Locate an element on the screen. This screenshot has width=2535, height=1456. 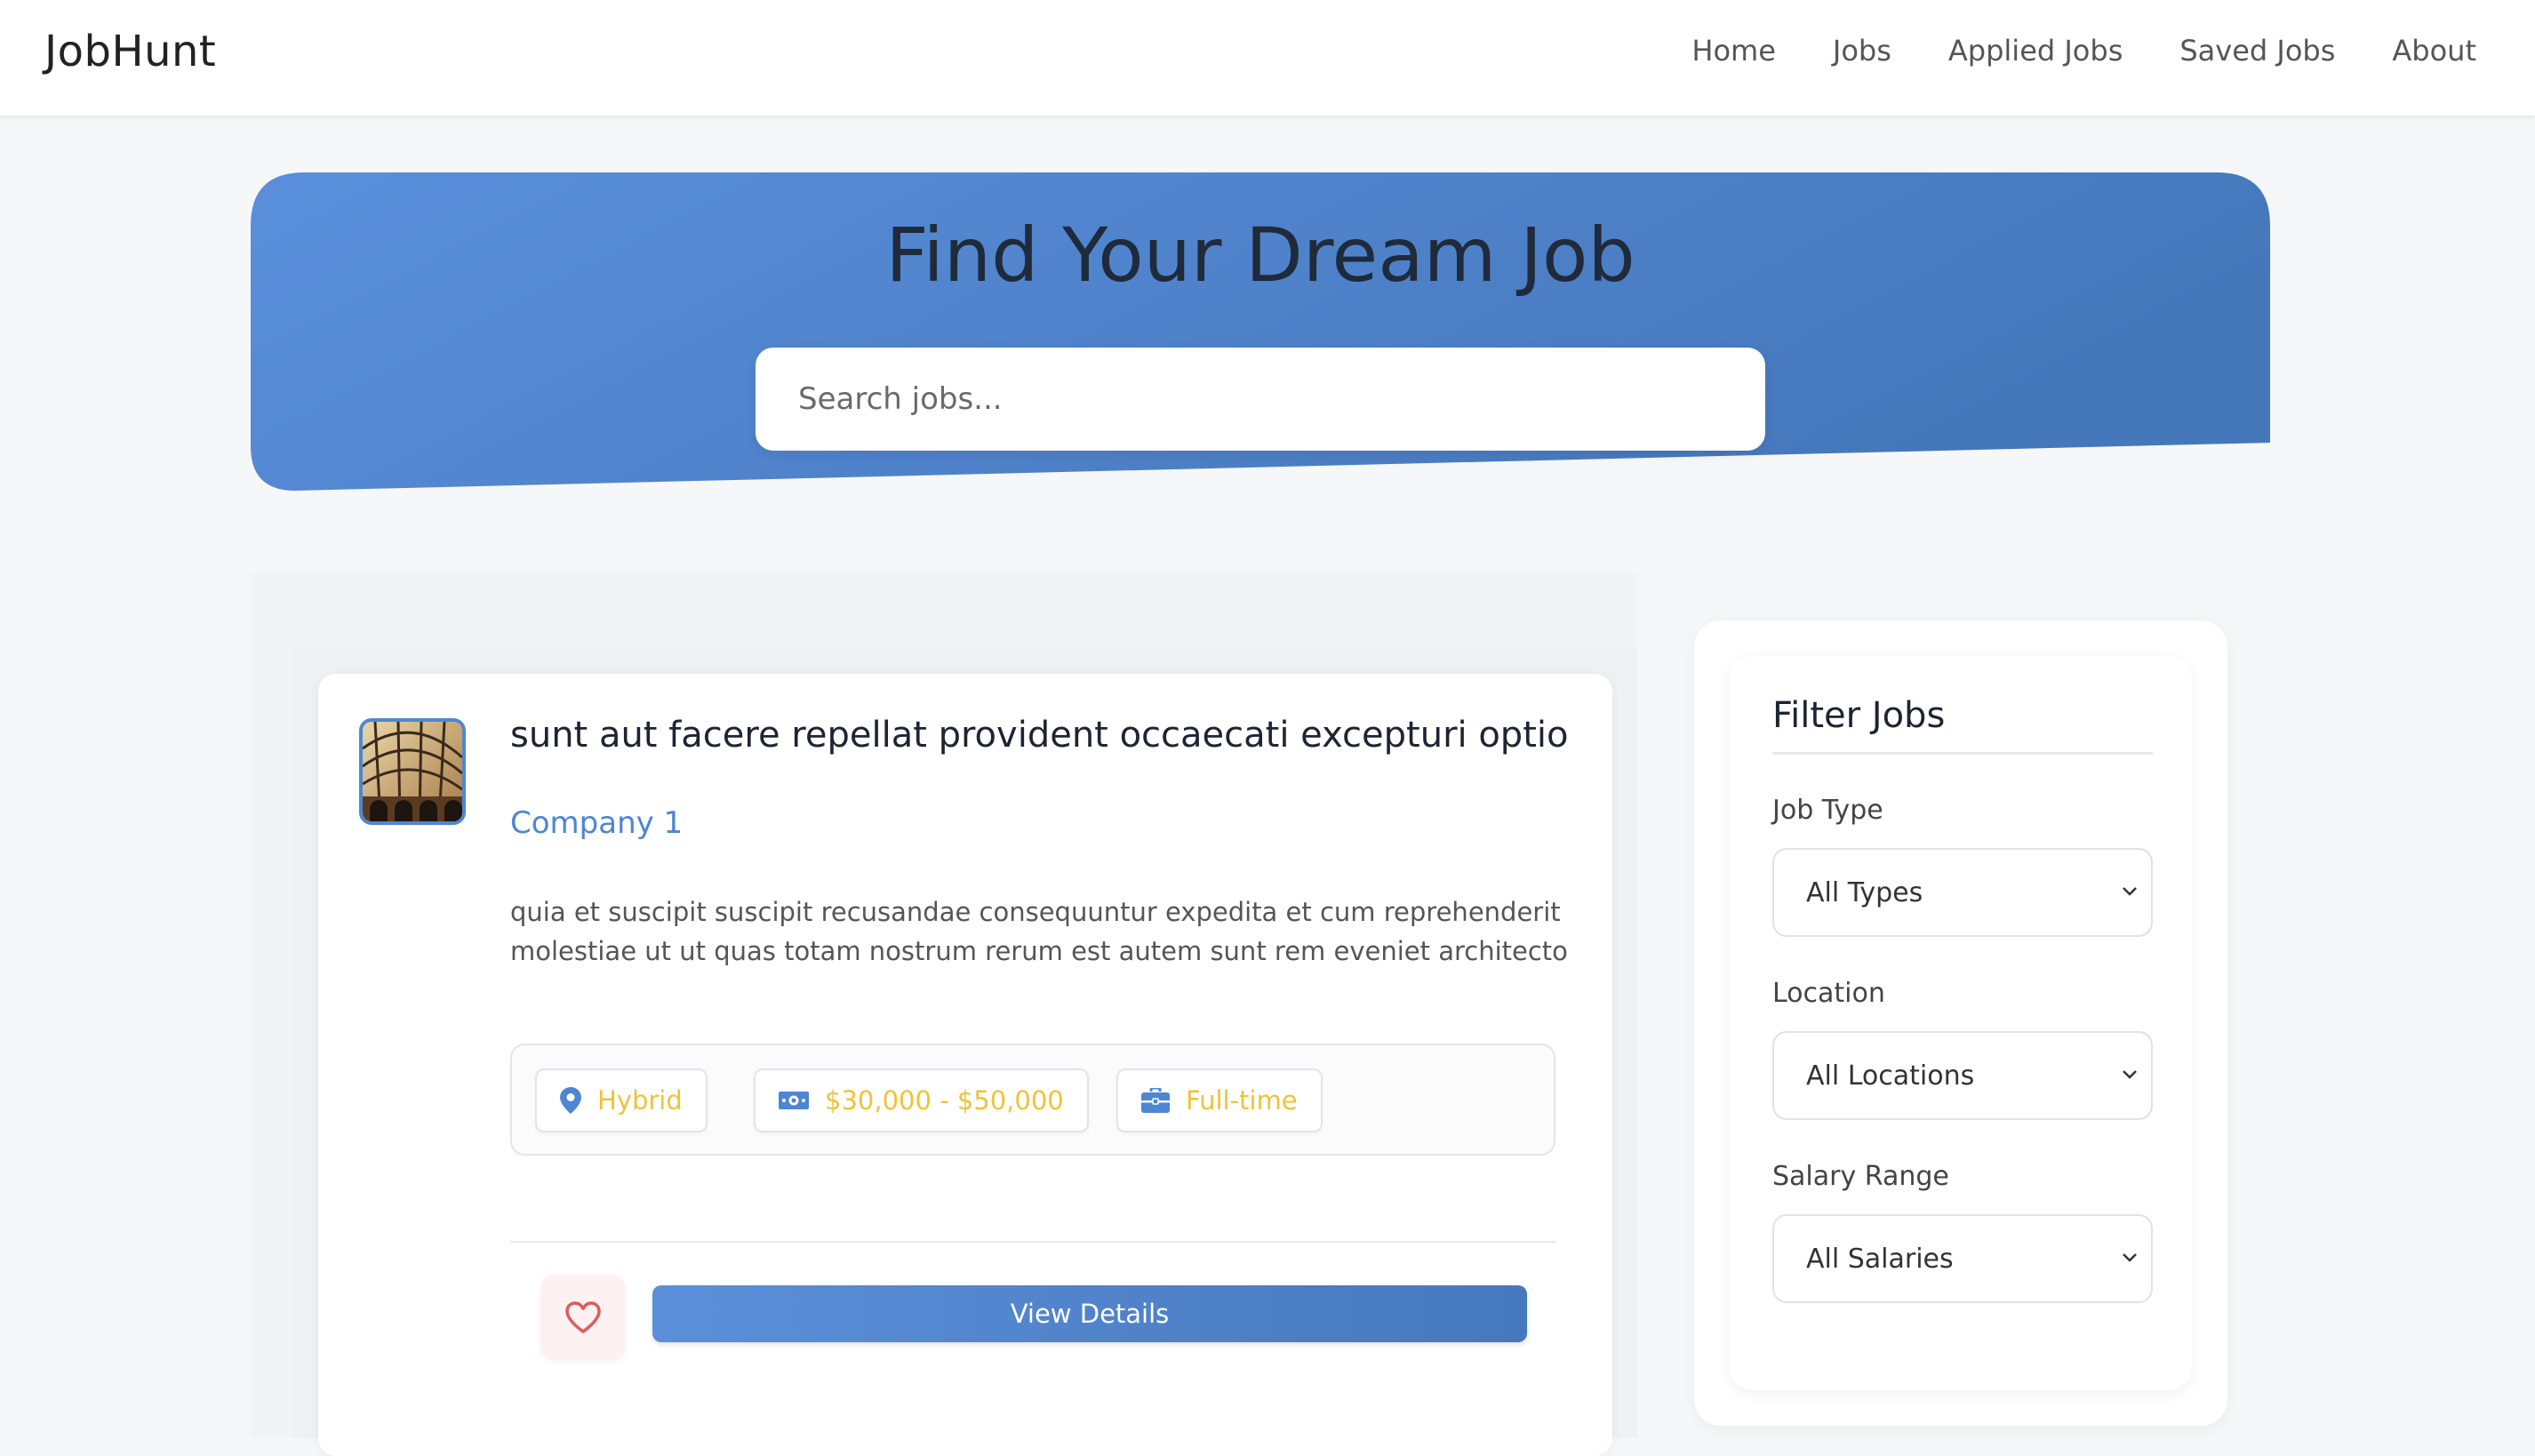
salary-range-select: All Salaries is located at coordinates (1962, 1258).